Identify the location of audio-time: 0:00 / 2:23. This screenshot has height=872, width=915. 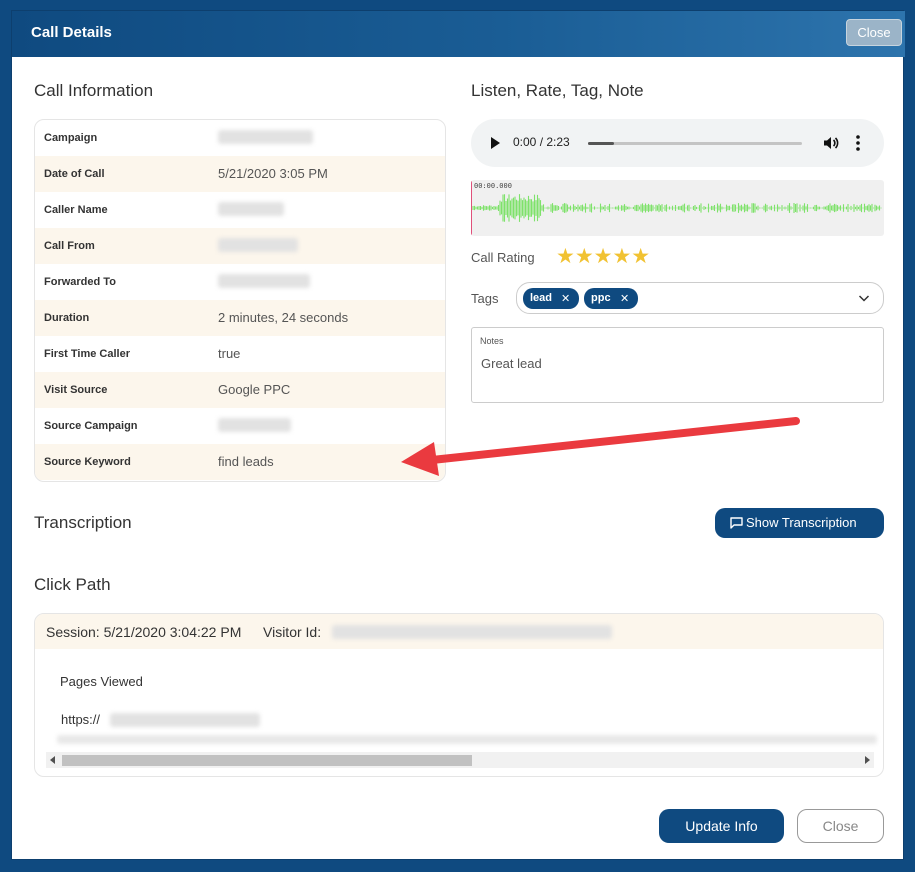
(541, 142).